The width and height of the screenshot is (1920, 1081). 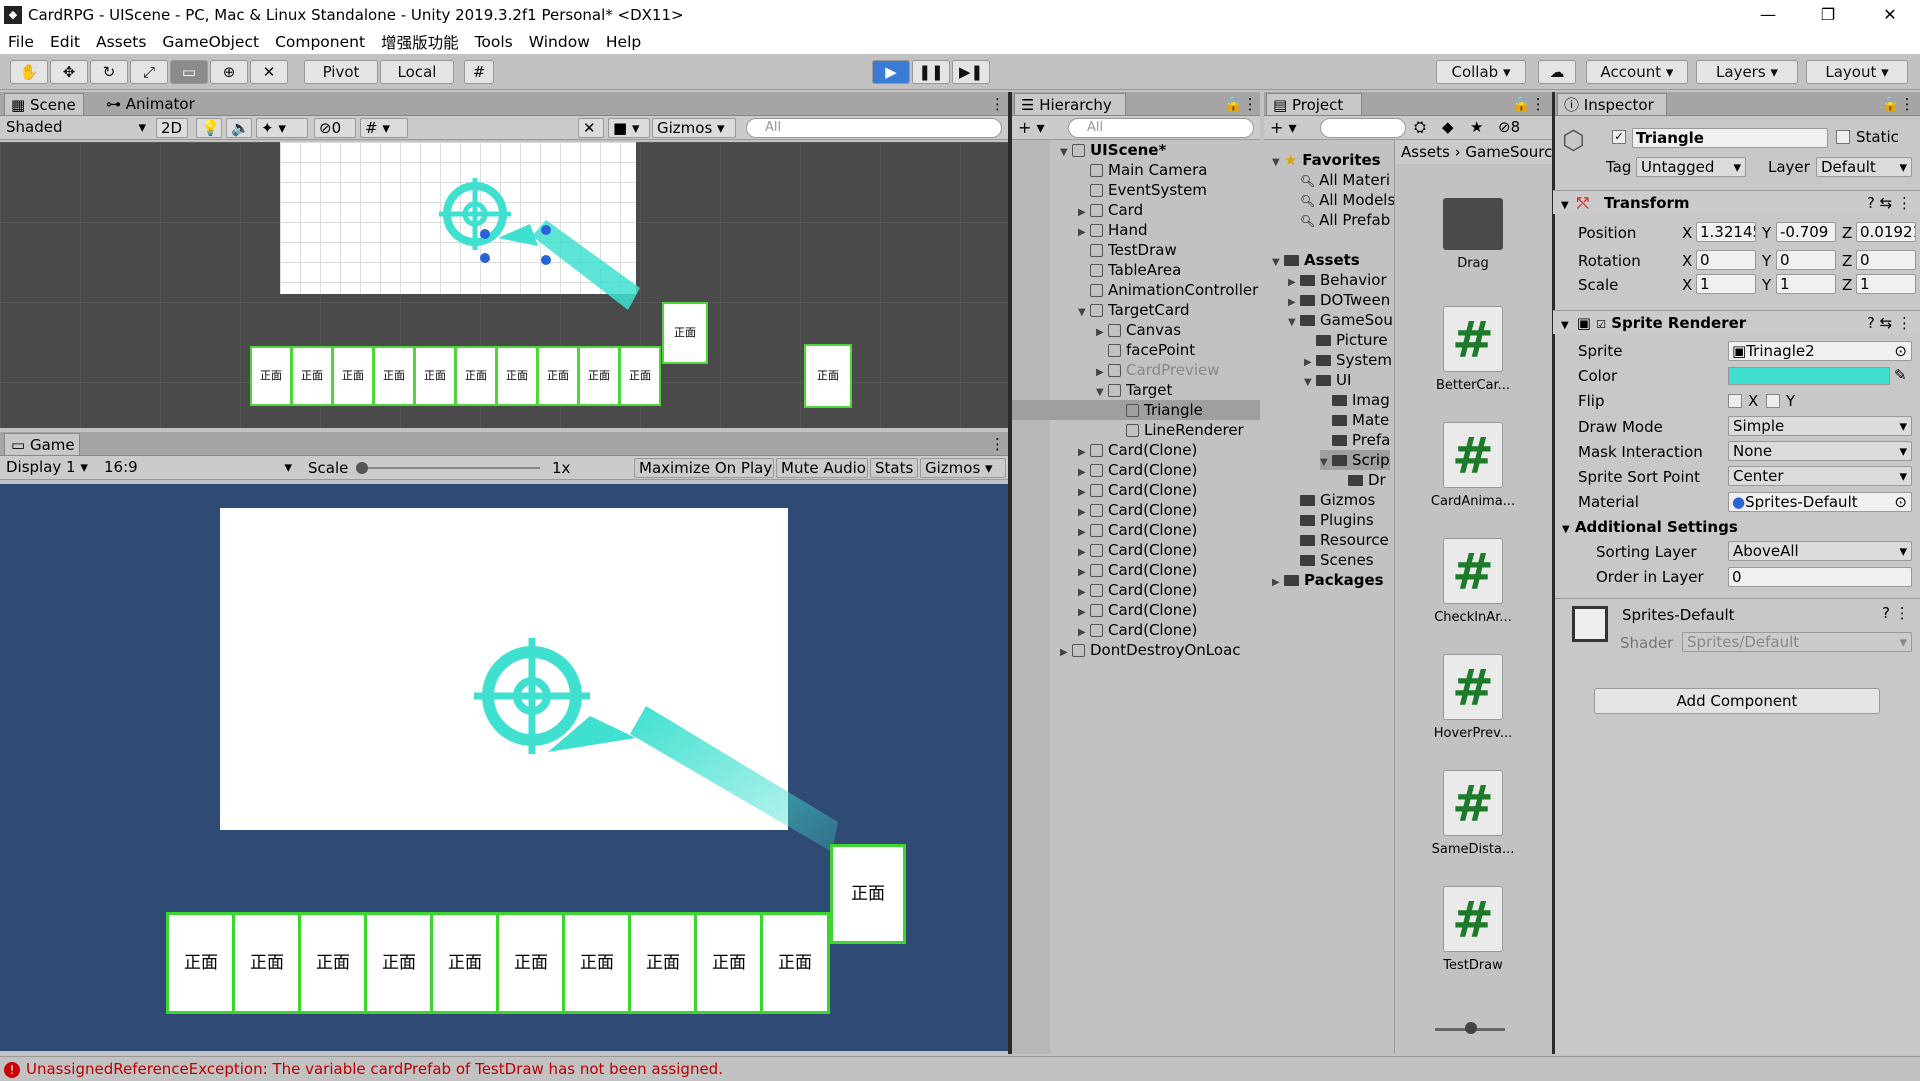 I want to click on play-button: ▶, so click(x=891, y=72).